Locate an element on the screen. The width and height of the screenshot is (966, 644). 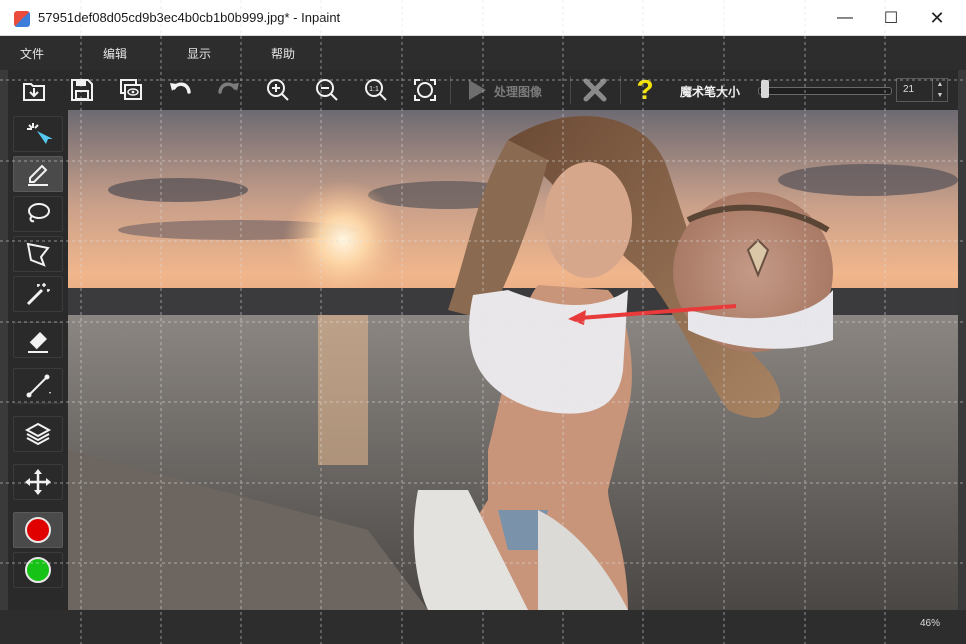
minimize-button: — is located at coordinates (845, 18).